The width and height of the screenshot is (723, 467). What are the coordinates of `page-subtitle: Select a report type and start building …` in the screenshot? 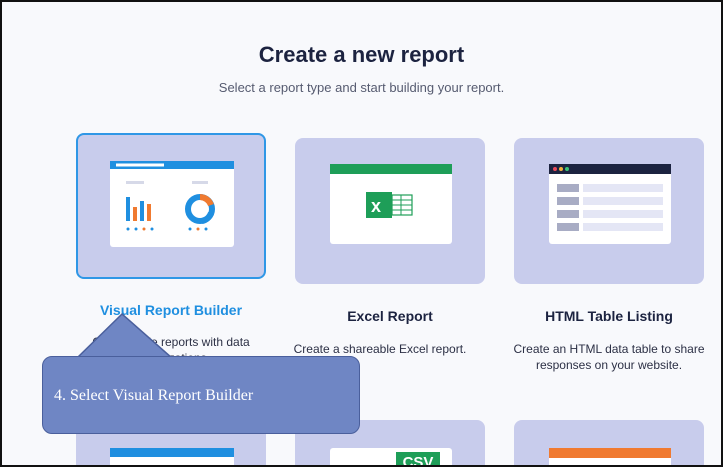 It's located at (361, 87).